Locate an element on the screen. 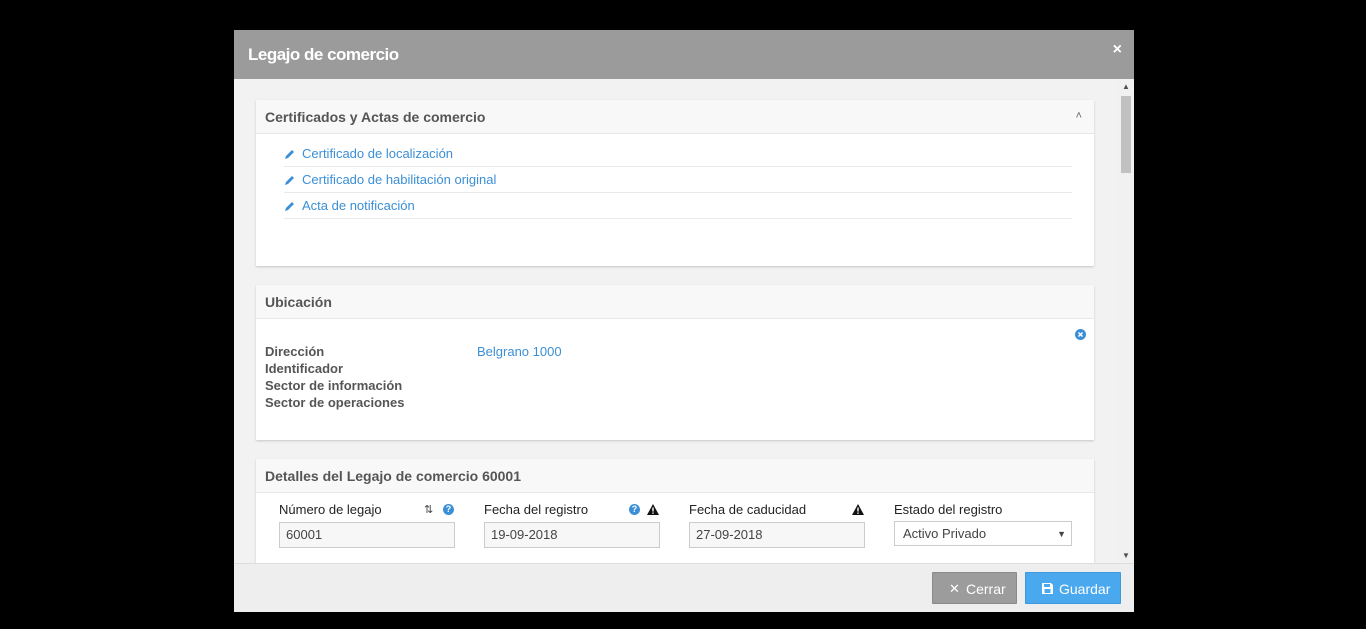  list-item: Certificado de habilitación original is located at coordinates (678, 180).